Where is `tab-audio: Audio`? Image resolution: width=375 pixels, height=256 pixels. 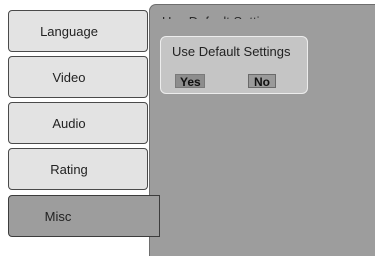 tab-audio: Audio is located at coordinates (78, 123).